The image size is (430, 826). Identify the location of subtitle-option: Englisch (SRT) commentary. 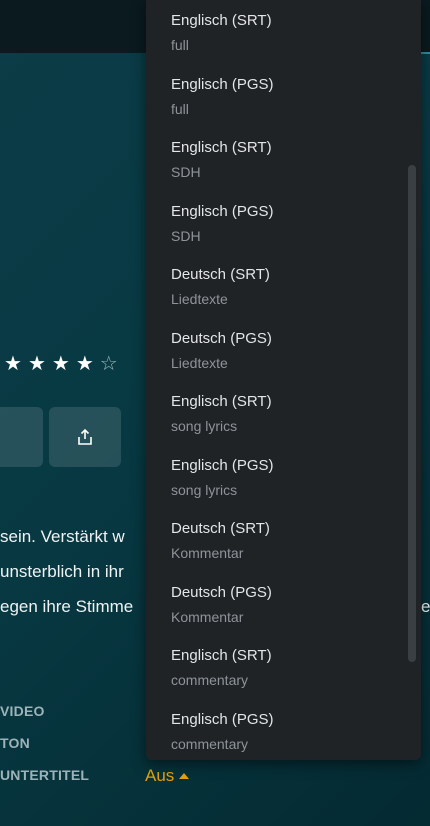
(283, 667).